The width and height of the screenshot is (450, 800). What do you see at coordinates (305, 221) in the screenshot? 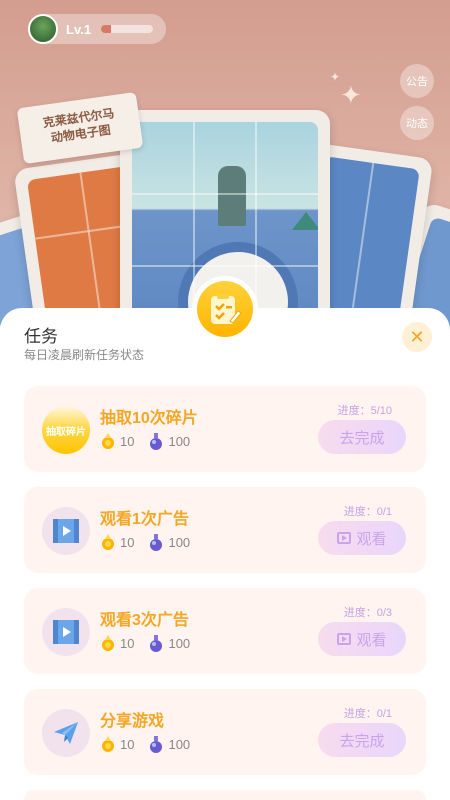
I see `tent-image` at bounding box center [305, 221].